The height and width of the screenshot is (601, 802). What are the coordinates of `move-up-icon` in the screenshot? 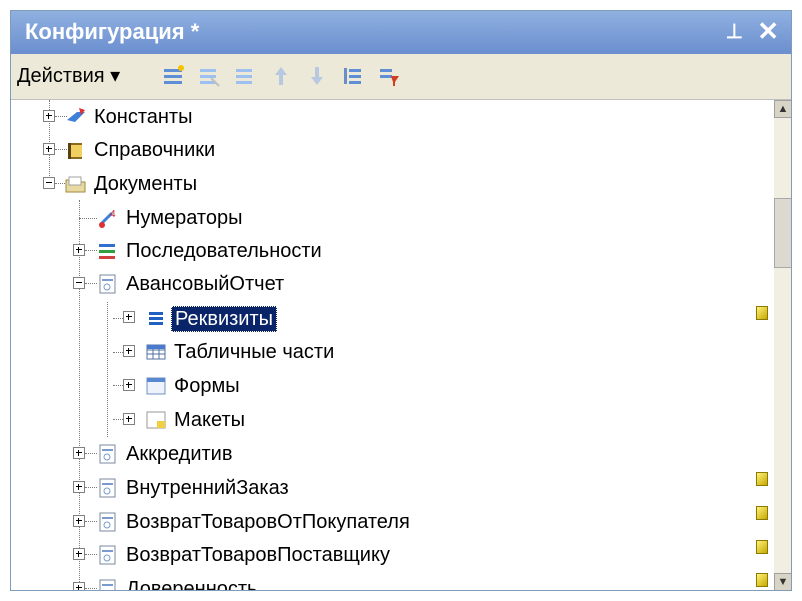 It's located at (281, 76).